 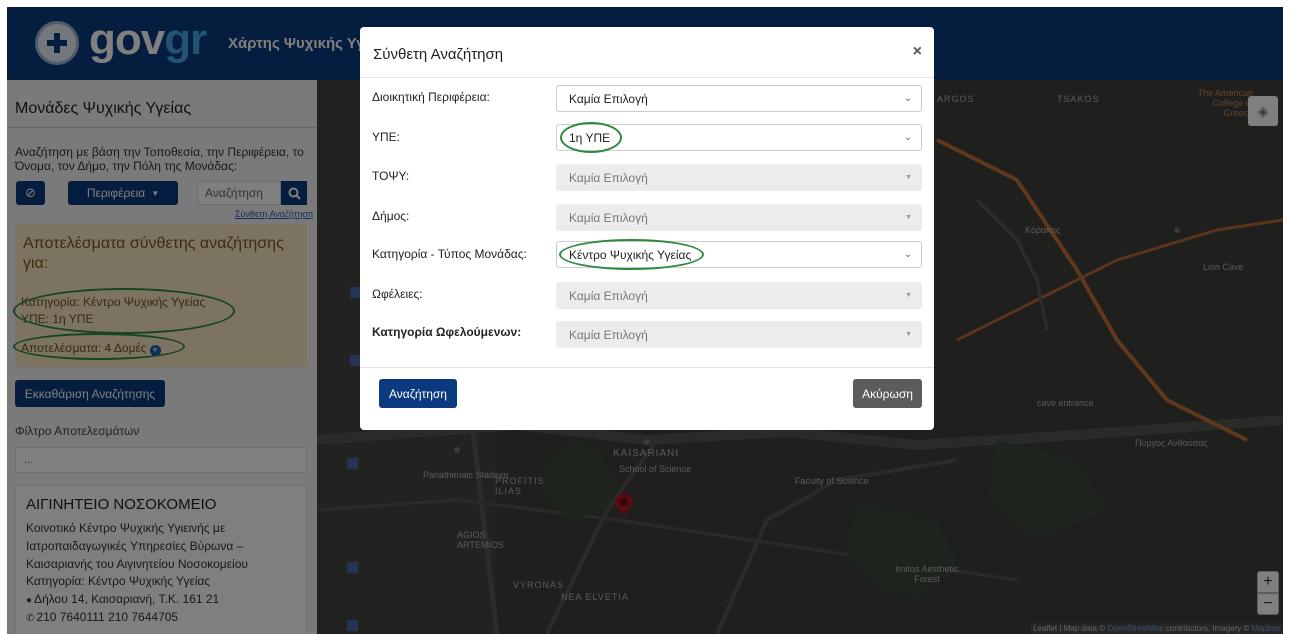 I want to click on field-label-topsy: ΤΟΨΥ:, so click(x=391, y=176).